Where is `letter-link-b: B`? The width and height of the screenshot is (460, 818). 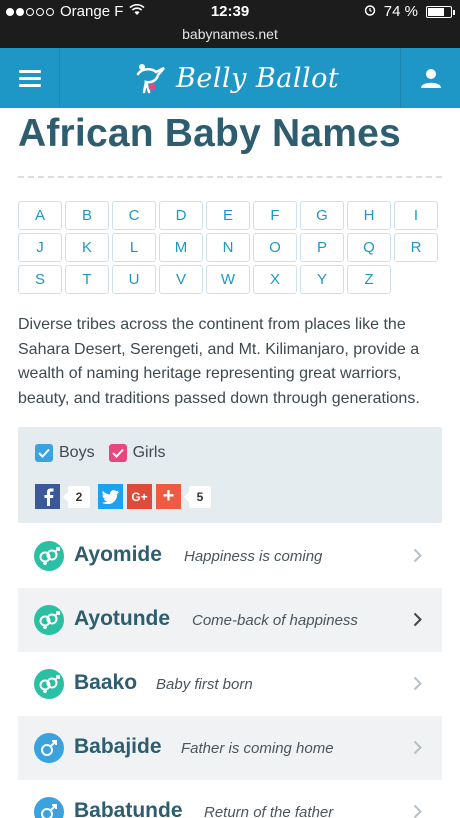
letter-link-b: B is located at coordinates (87, 215).